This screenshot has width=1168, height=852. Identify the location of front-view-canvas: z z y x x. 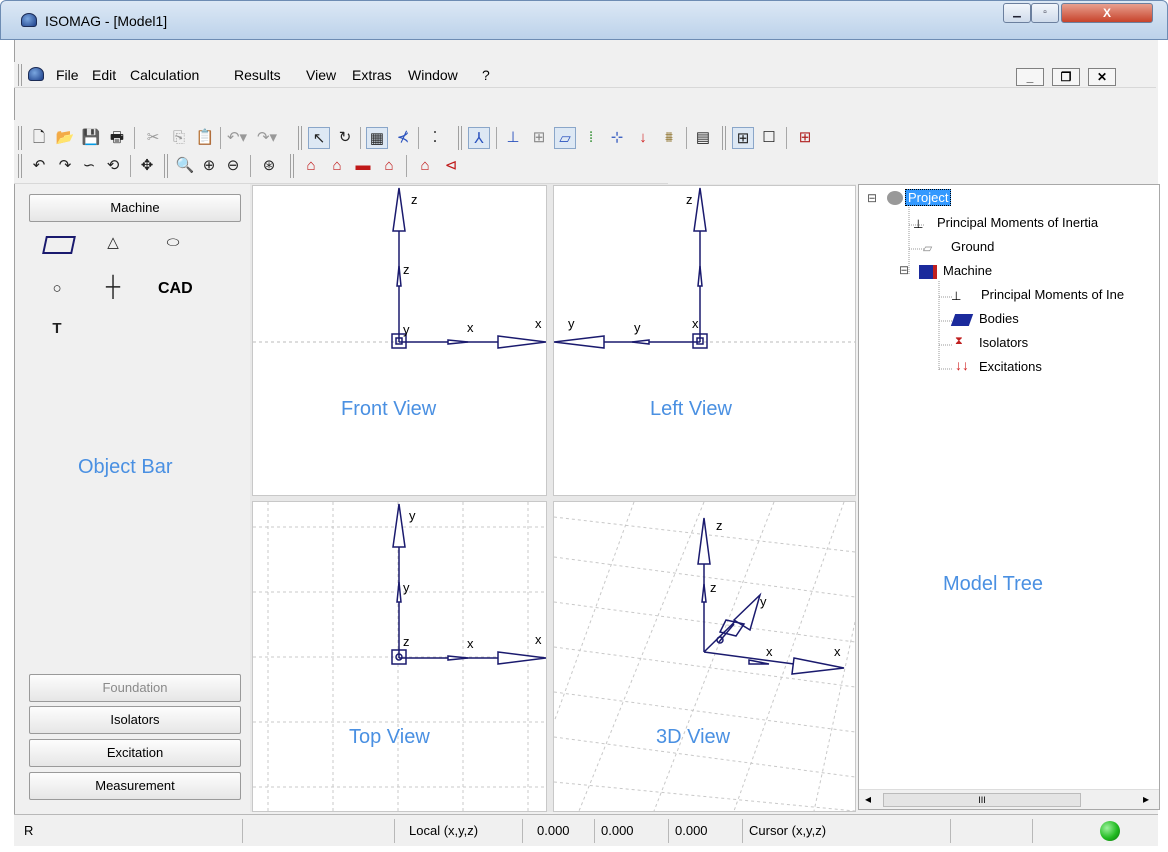
(399, 340).